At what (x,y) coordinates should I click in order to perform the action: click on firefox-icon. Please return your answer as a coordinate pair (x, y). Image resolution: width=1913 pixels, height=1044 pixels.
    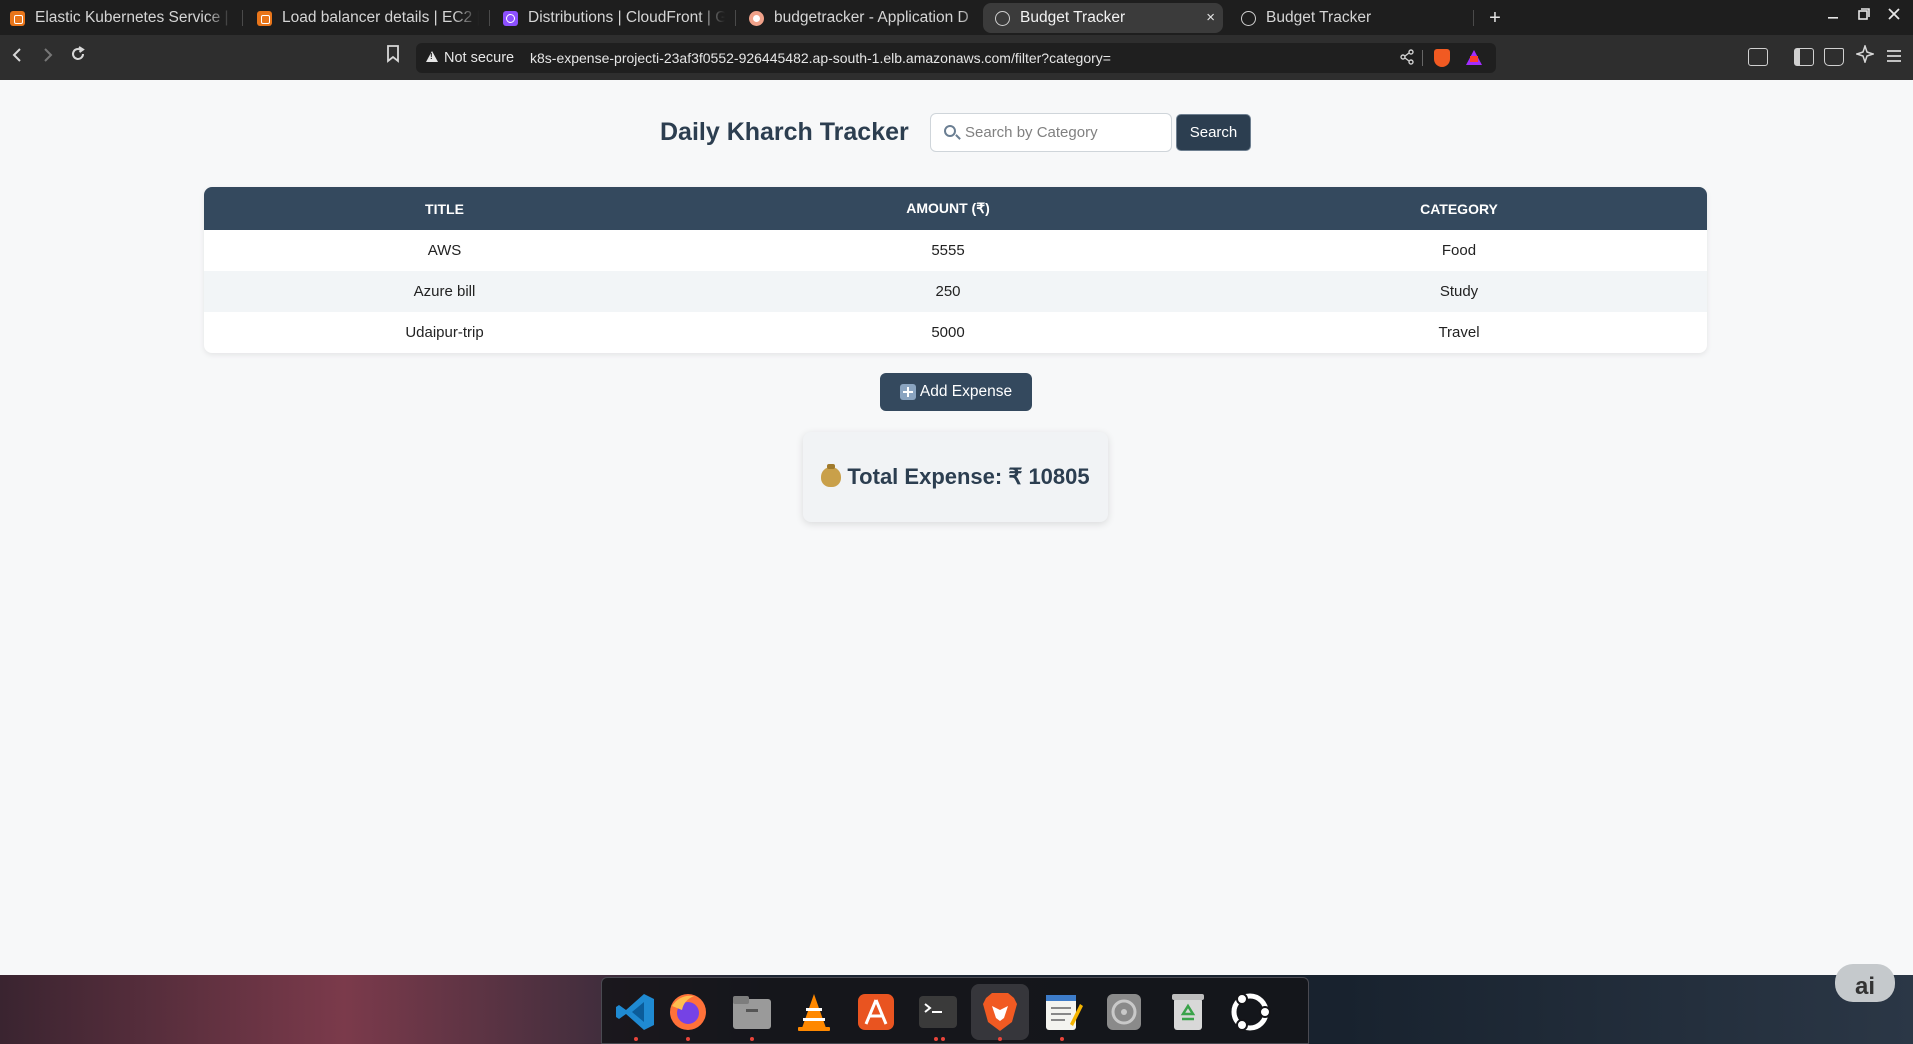
    Looking at the image, I should click on (688, 1012).